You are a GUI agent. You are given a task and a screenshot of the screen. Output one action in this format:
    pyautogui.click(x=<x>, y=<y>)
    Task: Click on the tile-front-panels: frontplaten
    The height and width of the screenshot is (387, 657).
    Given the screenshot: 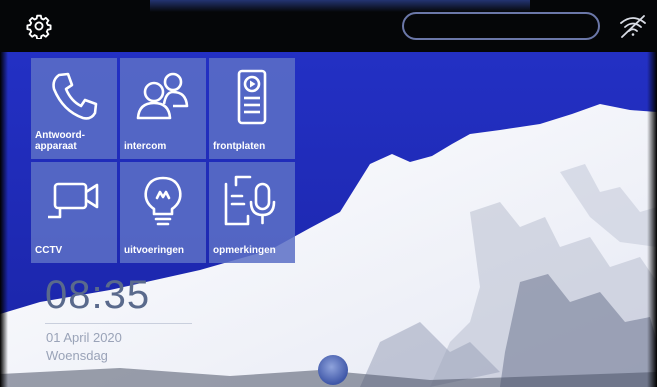 What is the action you would take?
    pyautogui.click(x=252, y=108)
    